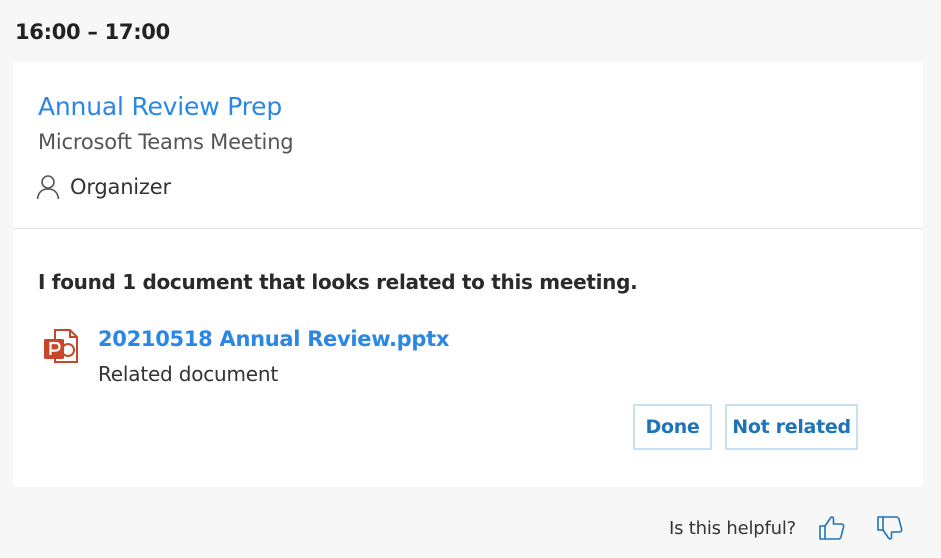 This screenshot has width=941, height=558. Describe the element at coordinates (832, 528) in the screenshot. I see `thumbs-up-icon` at that location.